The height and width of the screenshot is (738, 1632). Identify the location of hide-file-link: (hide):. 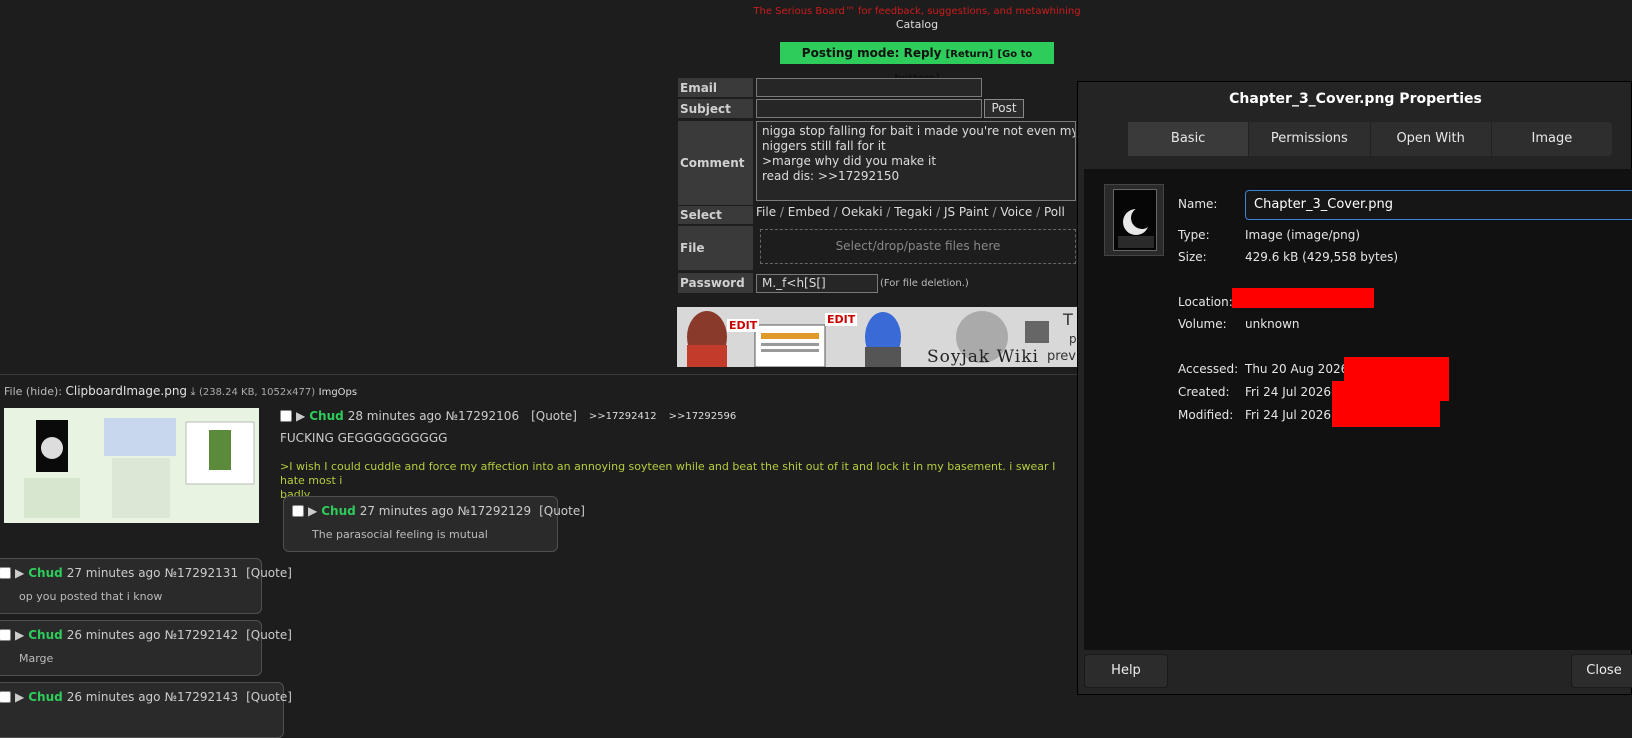
(44, 391).